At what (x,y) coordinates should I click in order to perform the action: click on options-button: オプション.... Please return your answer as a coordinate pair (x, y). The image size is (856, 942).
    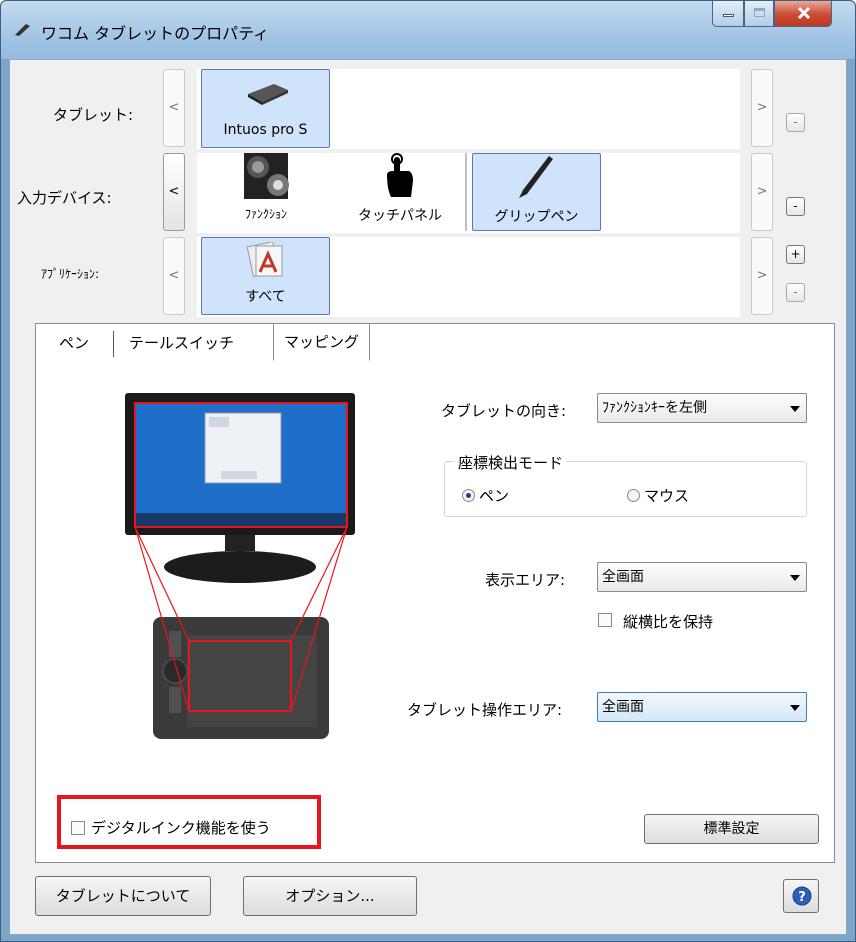
    Looking at the image, I should click on (330, 896).